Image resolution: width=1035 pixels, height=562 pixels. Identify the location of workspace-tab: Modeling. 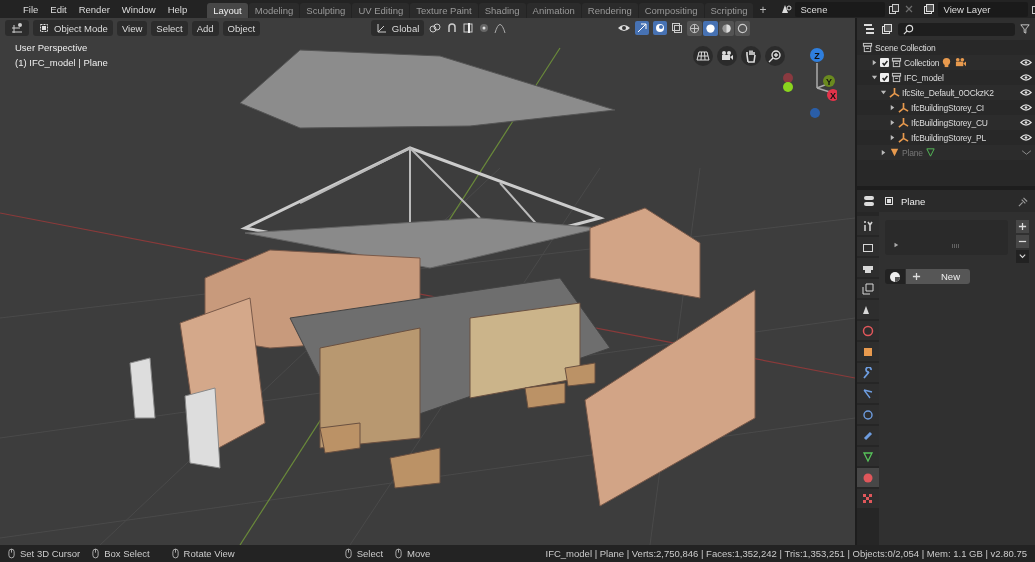
(274, 10).